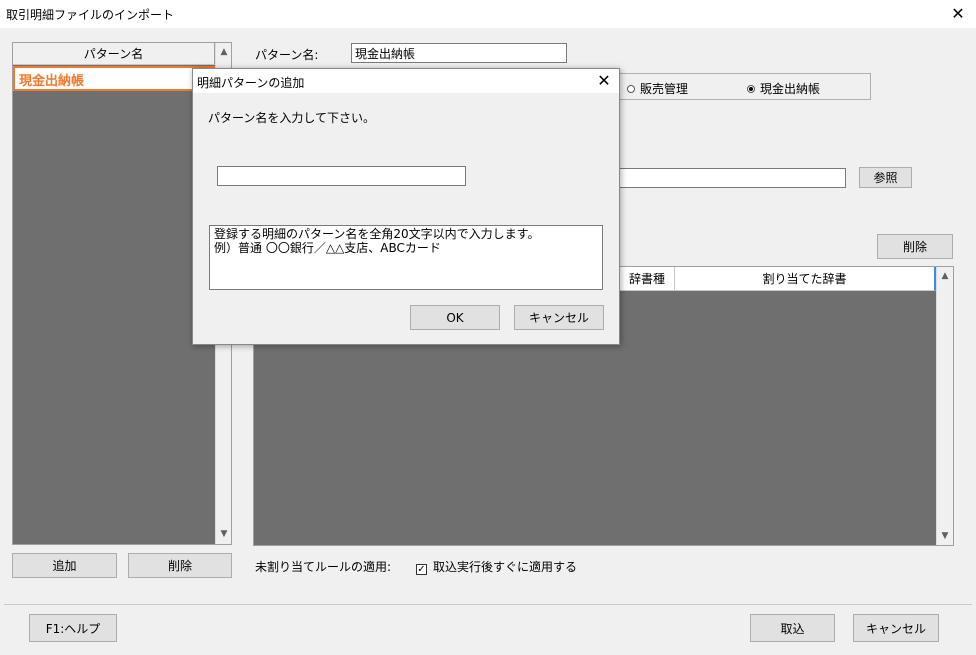  What do you see at coordinates (488, 604) in the screenshot?
I see `footer-divider` at bounding box center [488, 604].